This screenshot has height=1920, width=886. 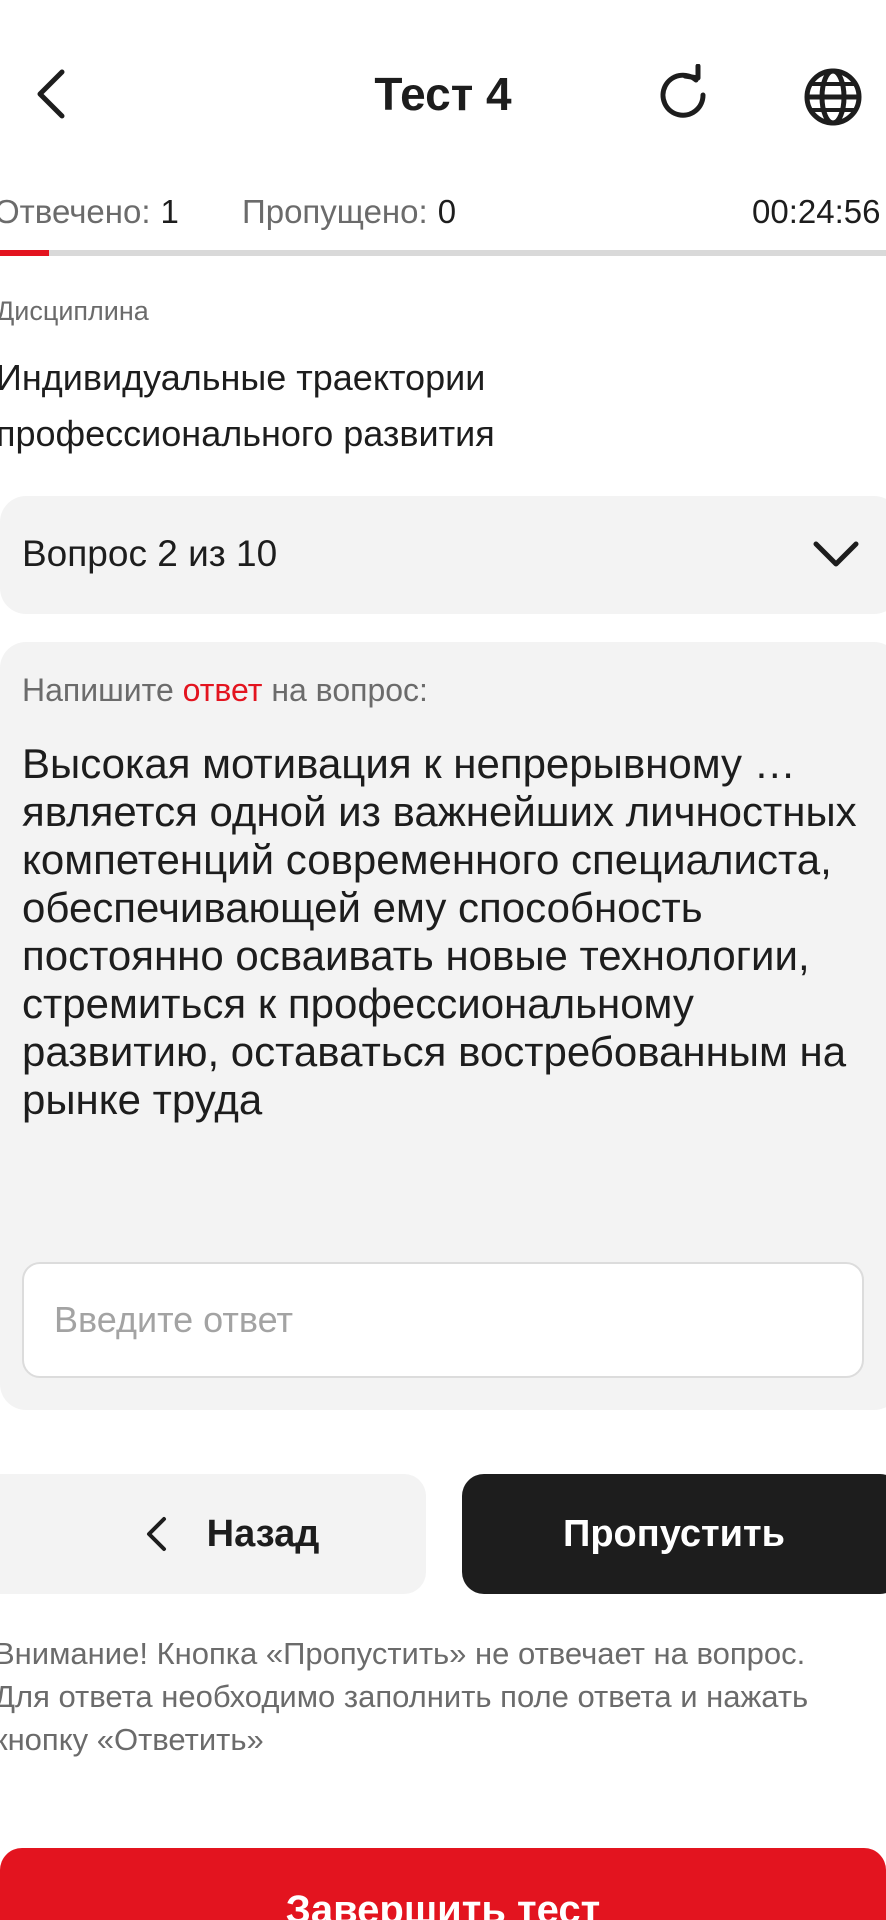 What do you see at coordinates (98, 690) in the screenshot?
I see `prompt-text-start: Напишите` at bounding box center [98, 690].